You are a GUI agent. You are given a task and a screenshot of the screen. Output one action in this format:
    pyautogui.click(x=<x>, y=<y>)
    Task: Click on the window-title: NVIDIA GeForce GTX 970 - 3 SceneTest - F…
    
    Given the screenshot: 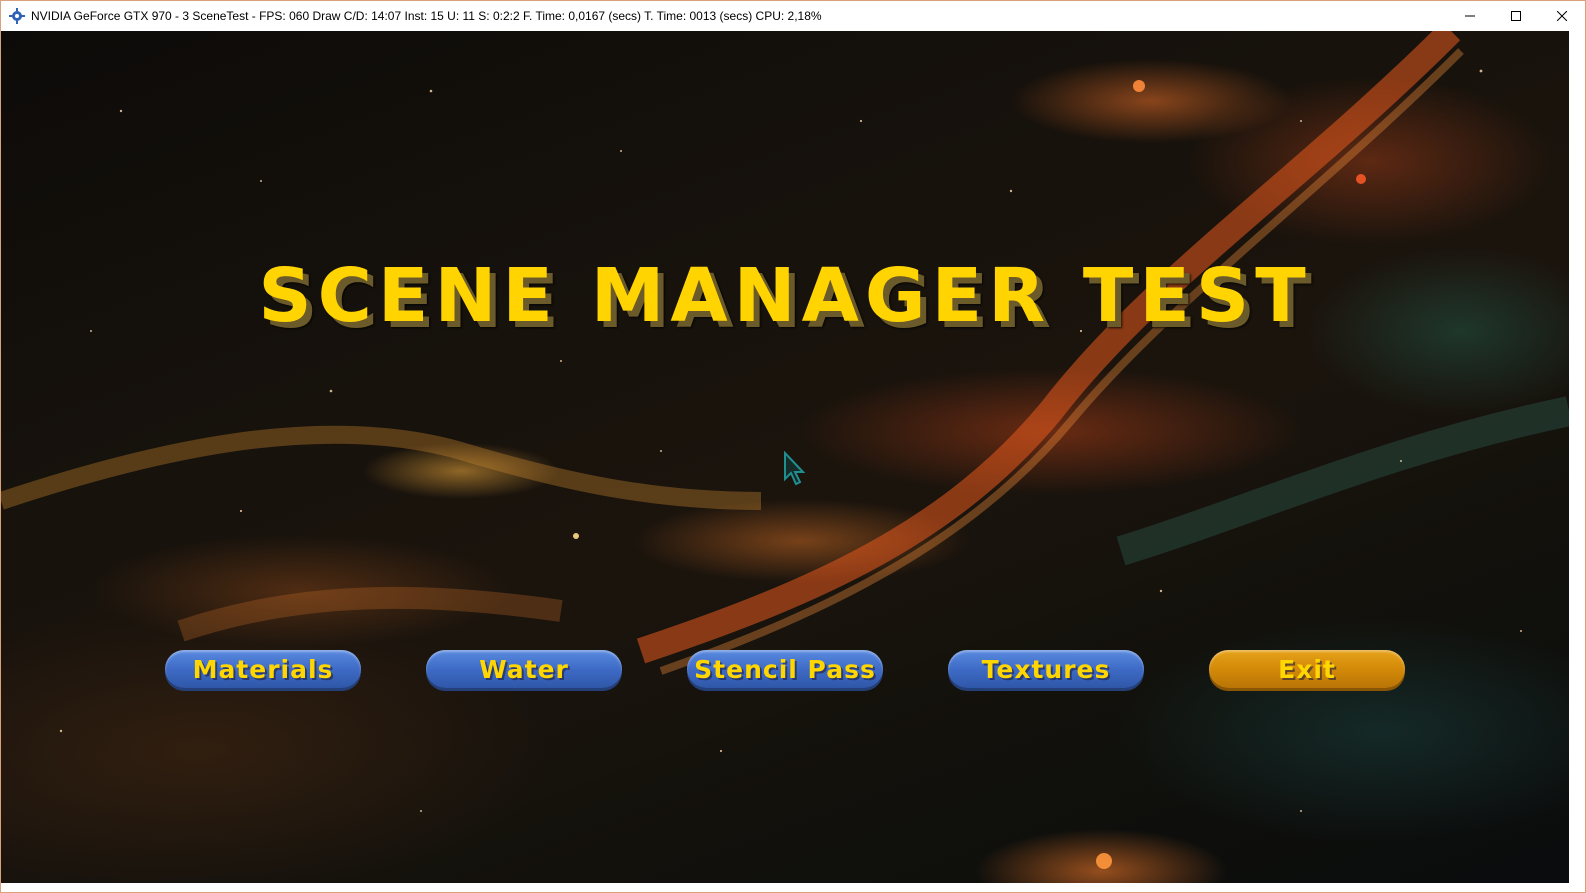 What is the action you would take?
    pyautogui.click(x=426, y=16)
    